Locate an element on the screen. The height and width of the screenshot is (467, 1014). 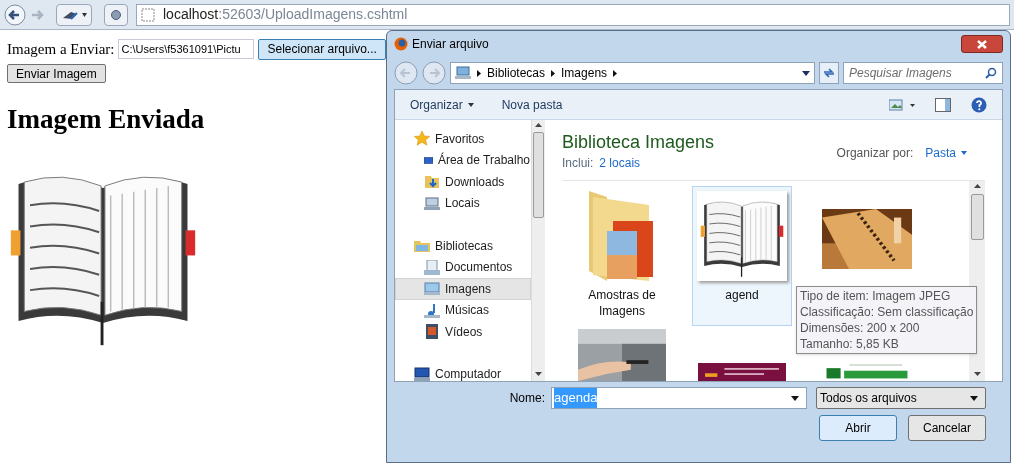
nav-item: Computador is located at coordinates (463, 372).